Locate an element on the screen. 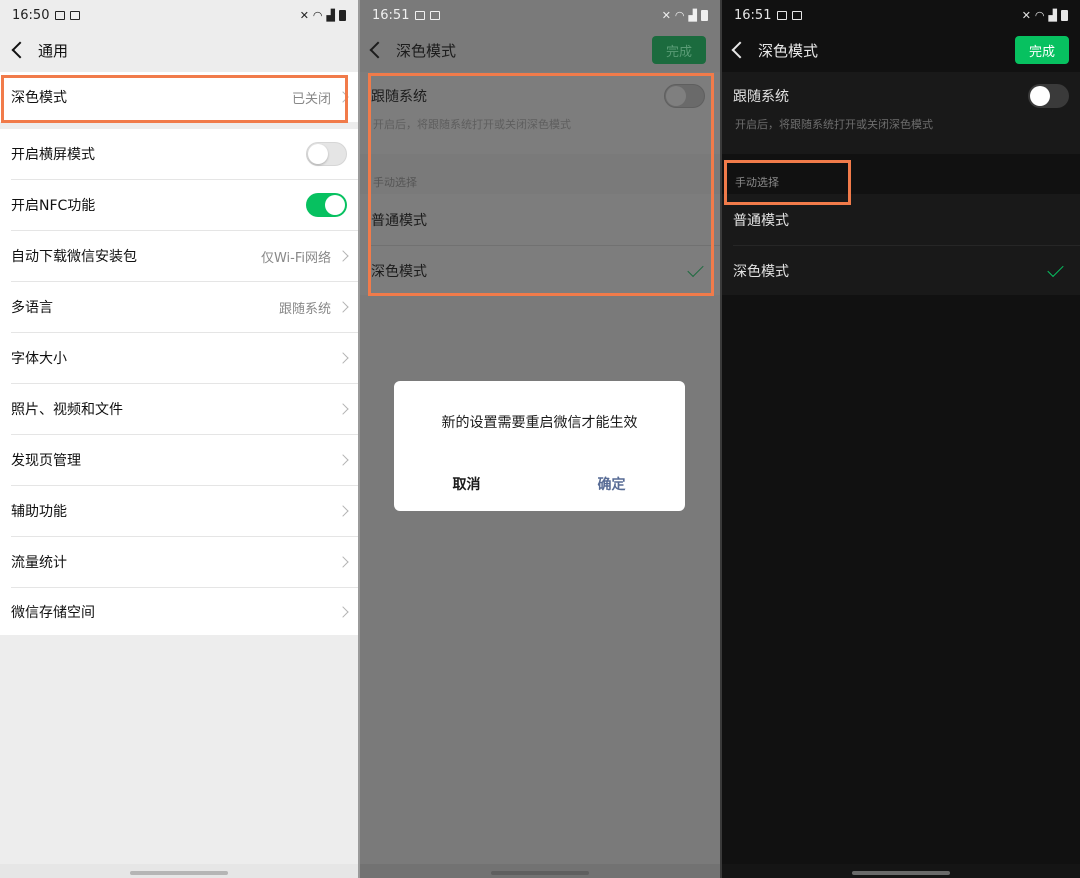  restart-dialog: 新的设置需要重启微信才能生效 取消 确定 is located at coordinates (539, 446).